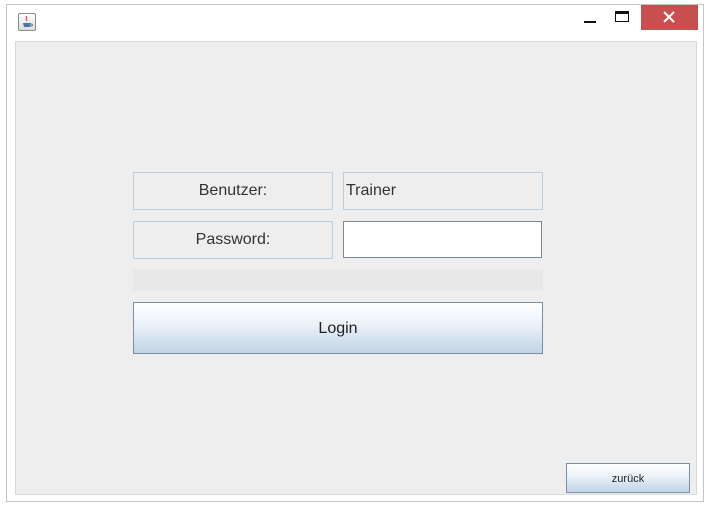 Image resolution: width=710 pixels, height=508 pixels. Describe the element at coordinates (27, 22) in the screenshot. I see `java-cup-icon` at that location.